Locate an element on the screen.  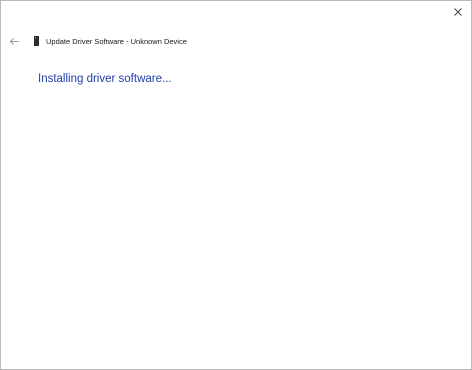
device-icon is located at coordinates (36, 41).